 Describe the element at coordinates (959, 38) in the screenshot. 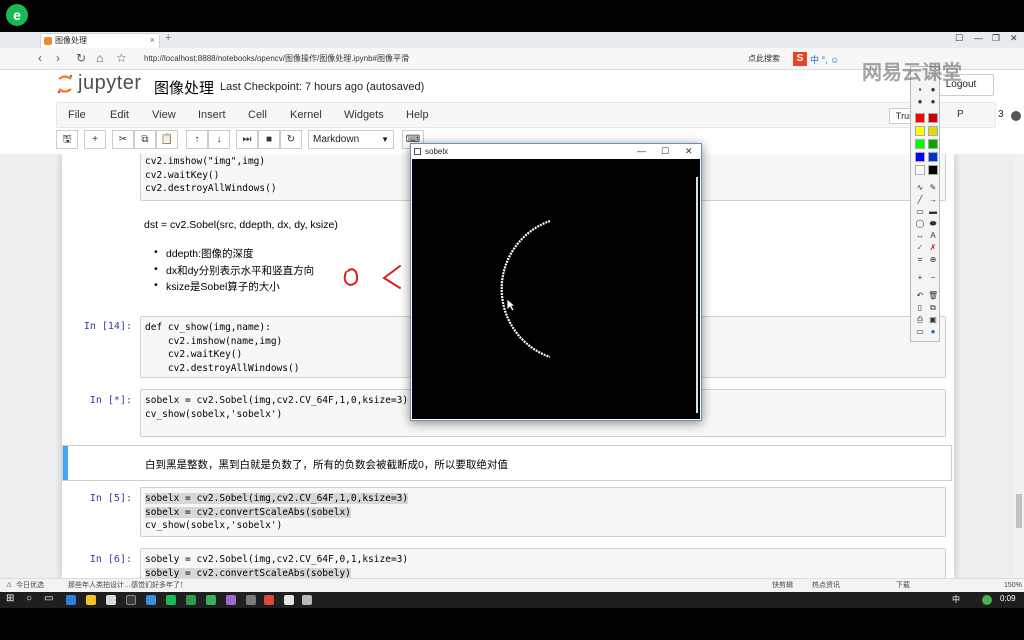

I see `menu-icon: ☐` at that location.